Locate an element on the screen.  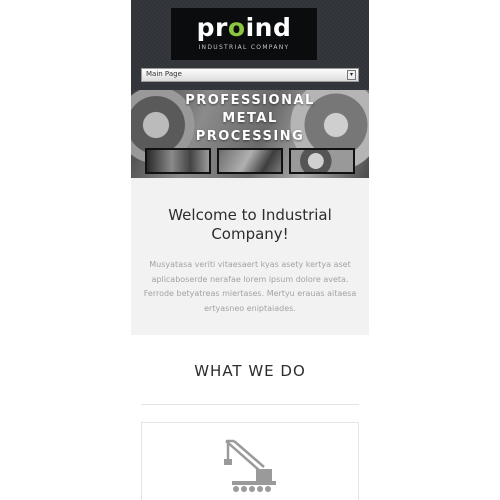
hero-slider: PROFESSIONAL METAL PROCESSING is located at coordinates (250, 134).